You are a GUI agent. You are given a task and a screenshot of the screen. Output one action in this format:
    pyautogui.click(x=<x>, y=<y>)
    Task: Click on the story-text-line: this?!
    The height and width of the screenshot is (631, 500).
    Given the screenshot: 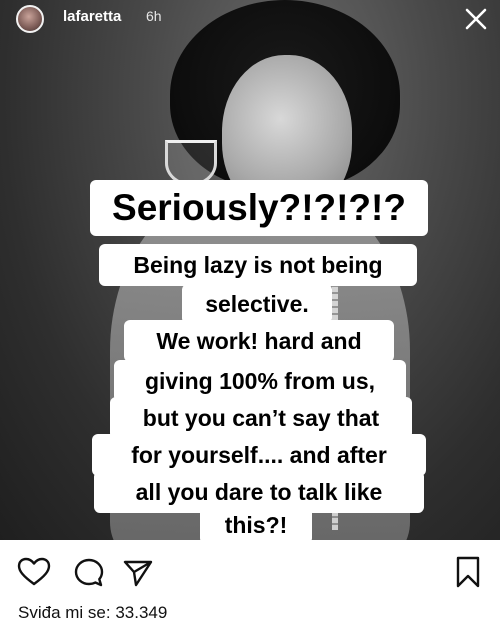 What is the action you would take?
    pyautogui.click(x=256, y=523)
    